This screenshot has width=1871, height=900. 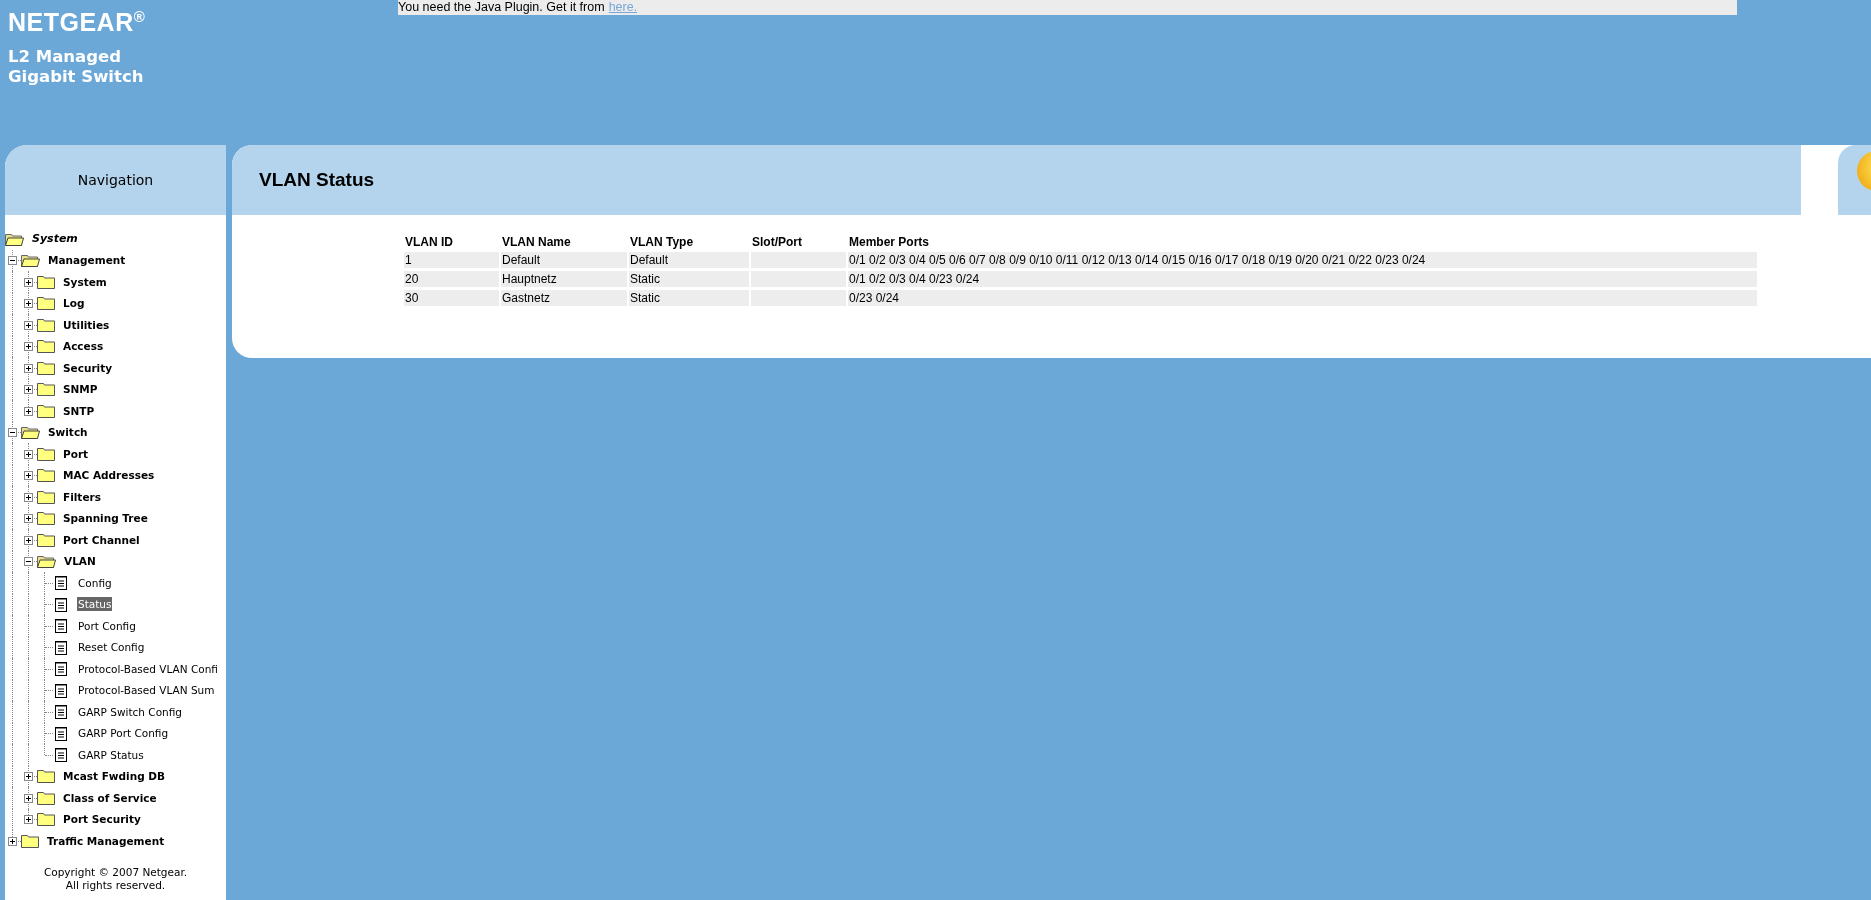 What do you see at coordinates (564, 298) in the screenshot?
I see `table-cell: Gastnetz` at bounding box center [564, 298].